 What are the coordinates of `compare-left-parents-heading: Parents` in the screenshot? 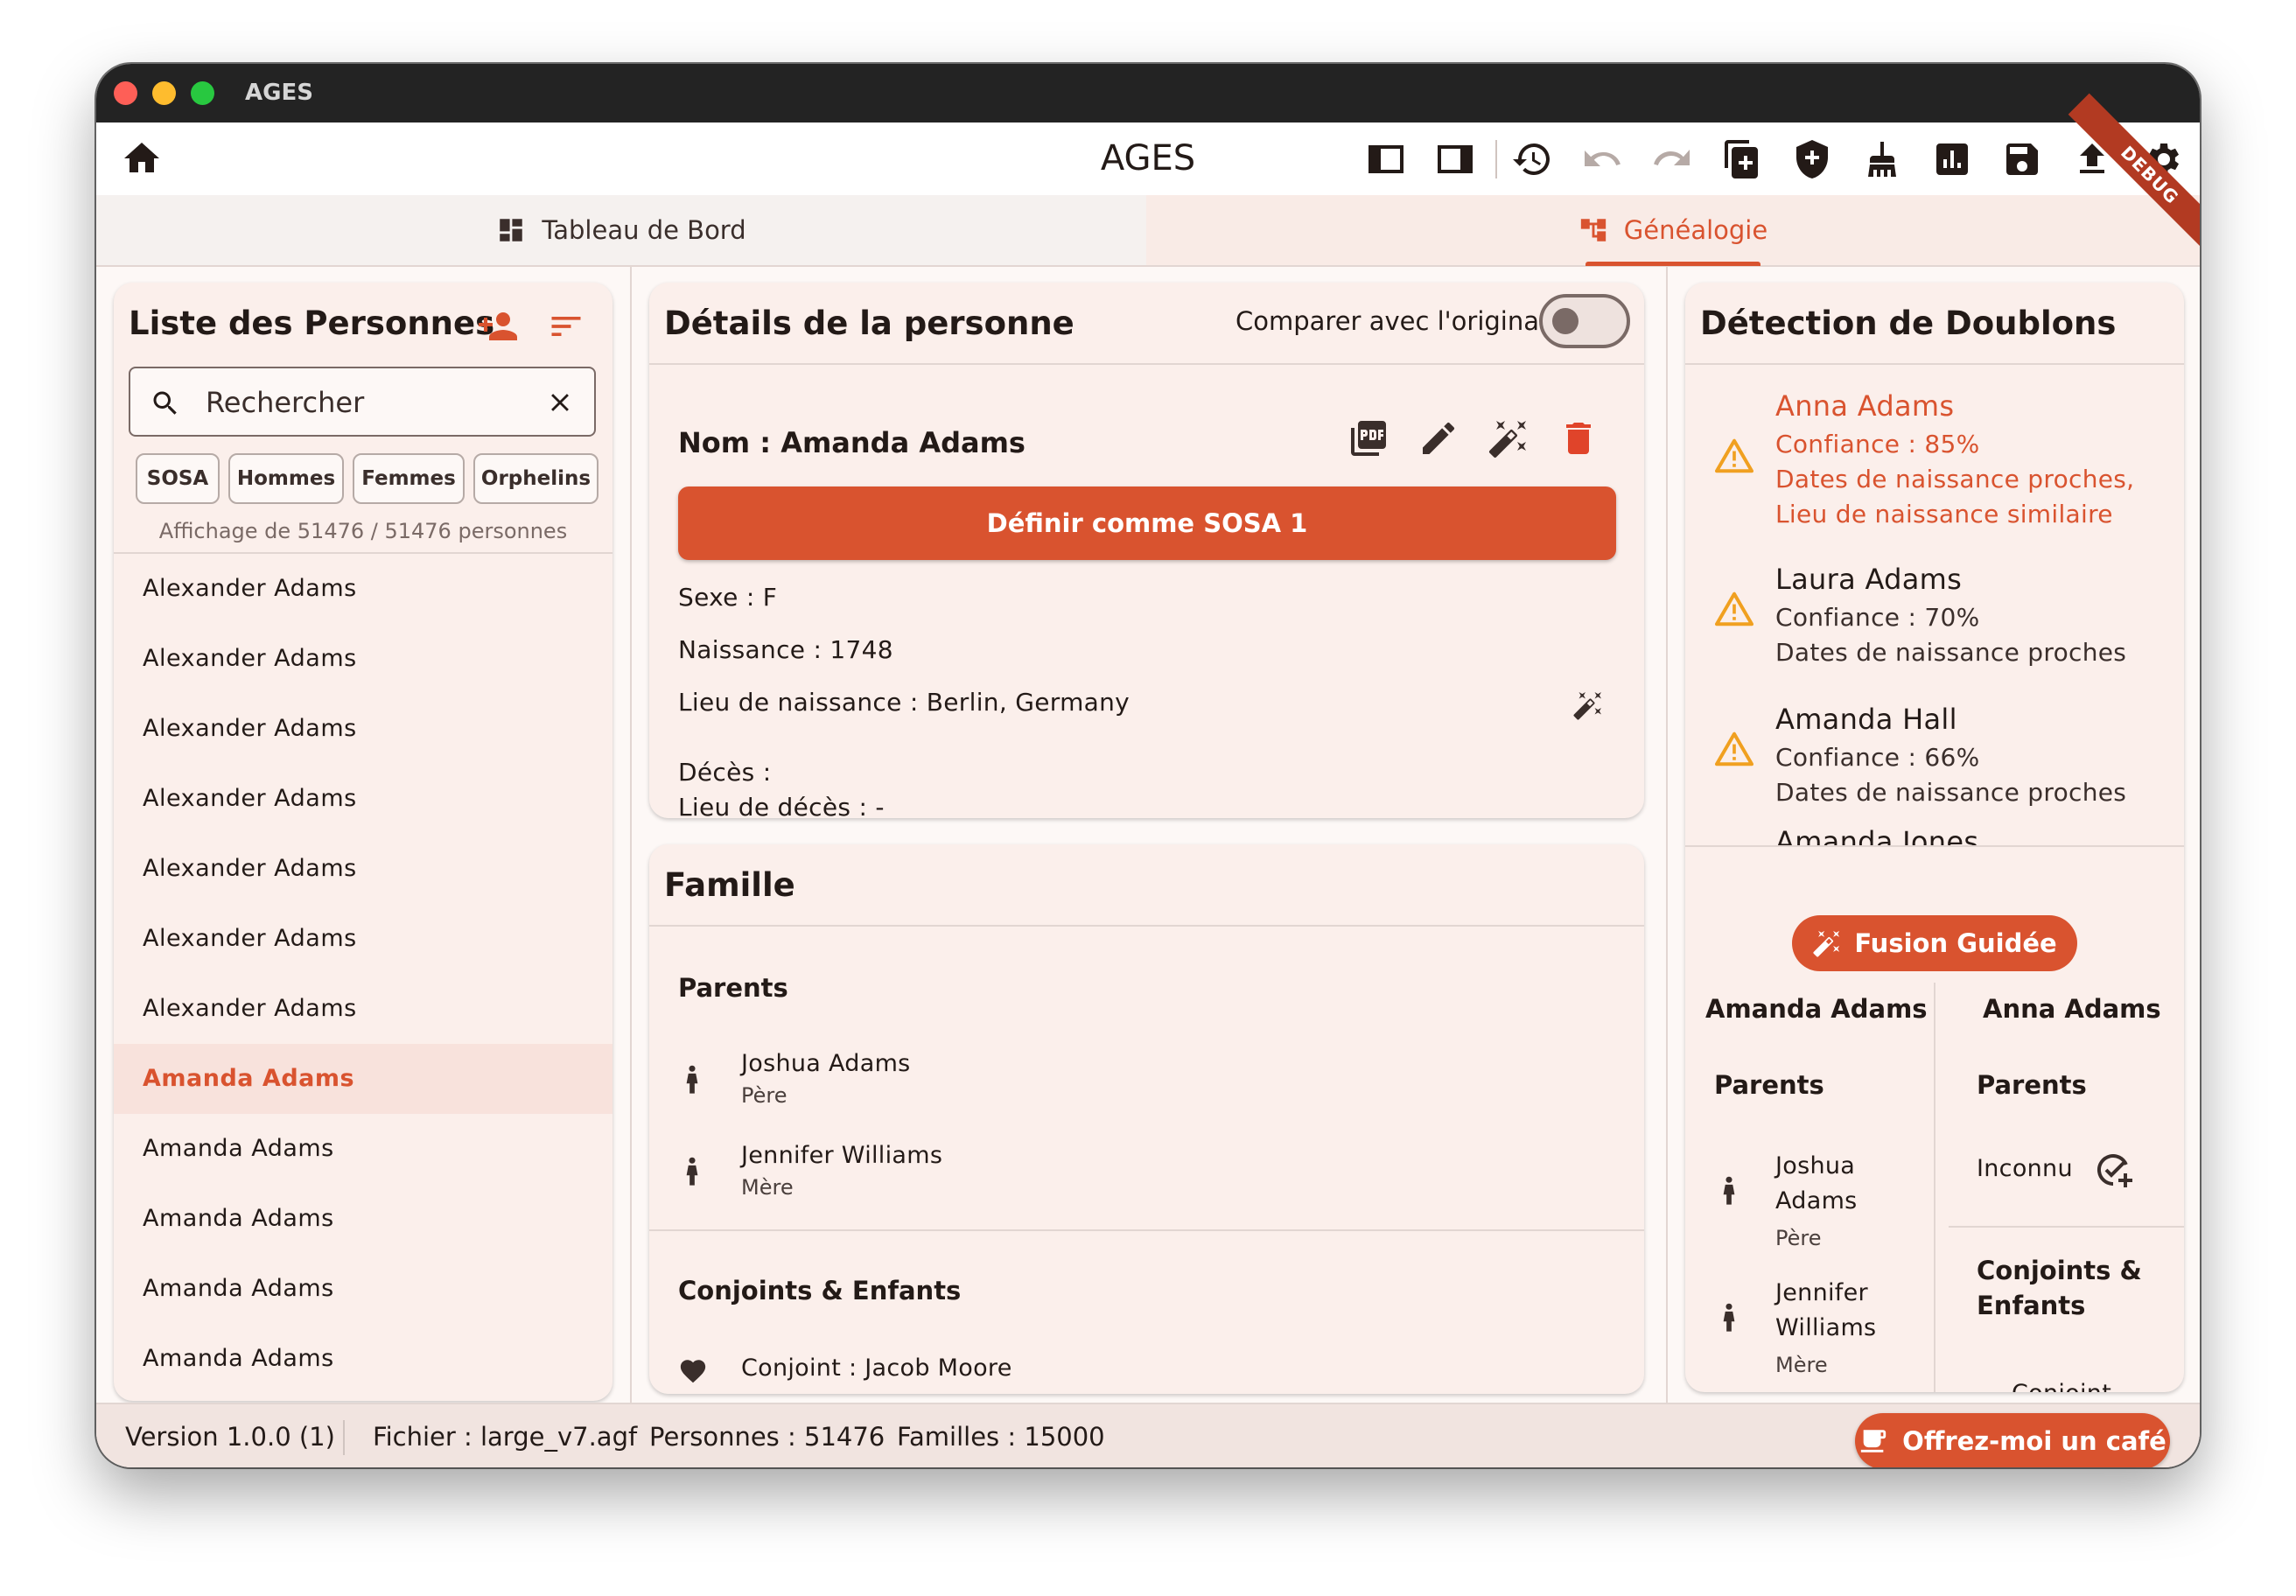 It's located at (1769, 1085).